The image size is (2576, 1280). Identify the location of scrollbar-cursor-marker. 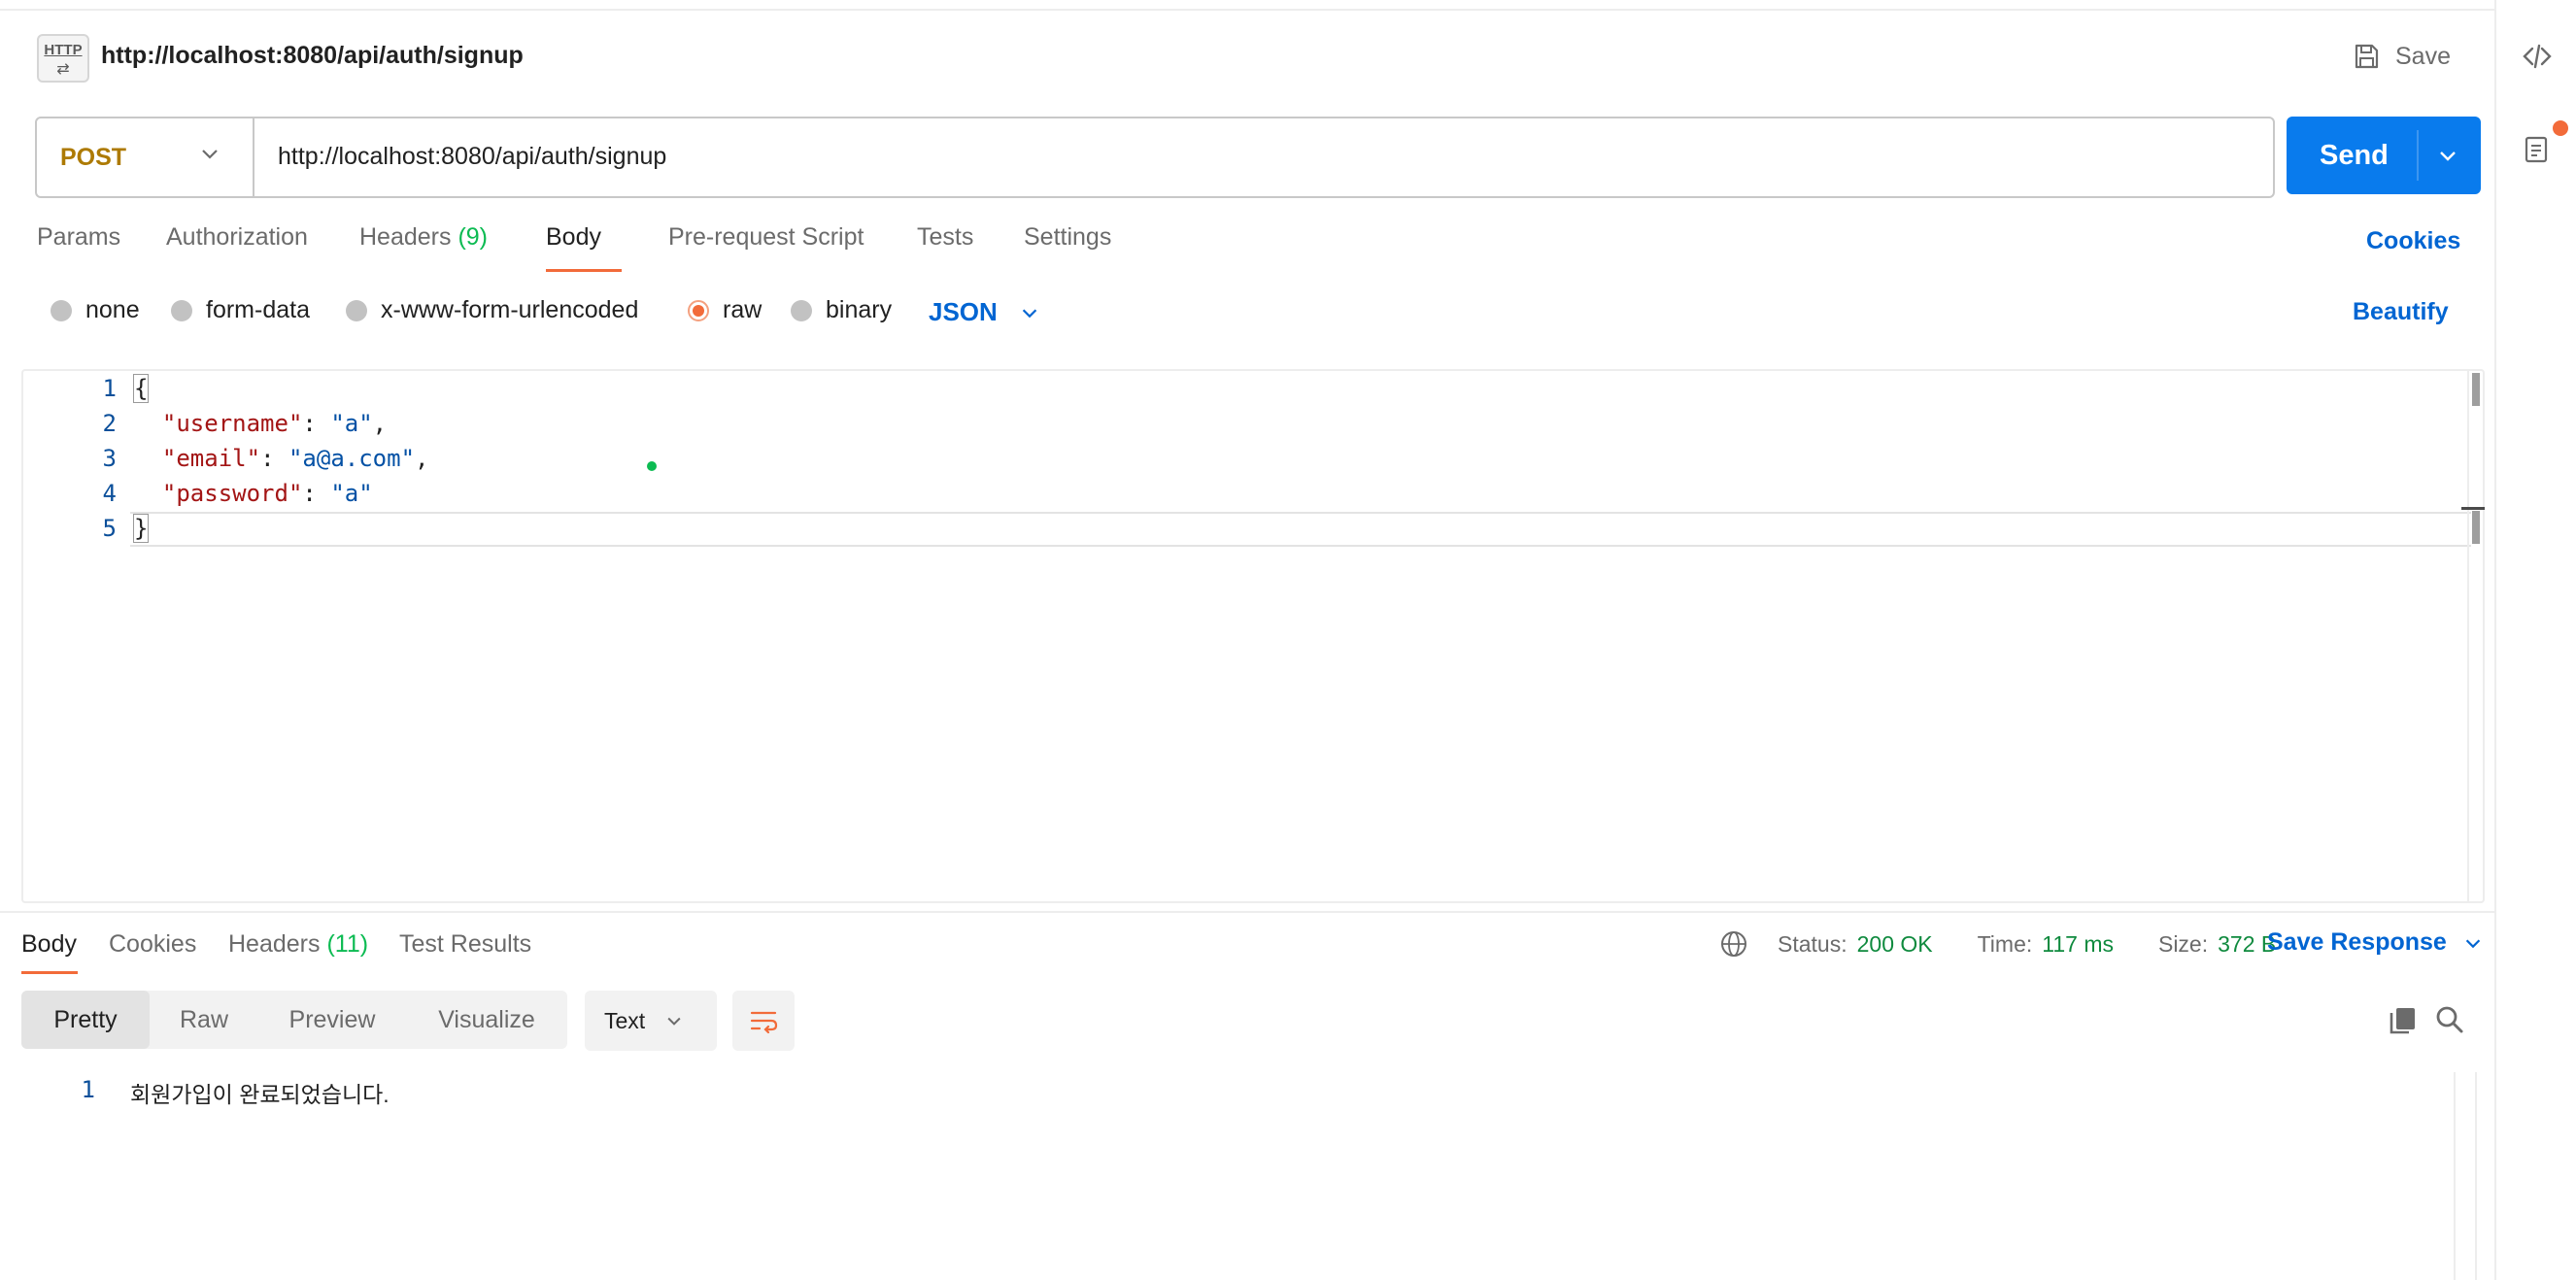
(2473, 509).